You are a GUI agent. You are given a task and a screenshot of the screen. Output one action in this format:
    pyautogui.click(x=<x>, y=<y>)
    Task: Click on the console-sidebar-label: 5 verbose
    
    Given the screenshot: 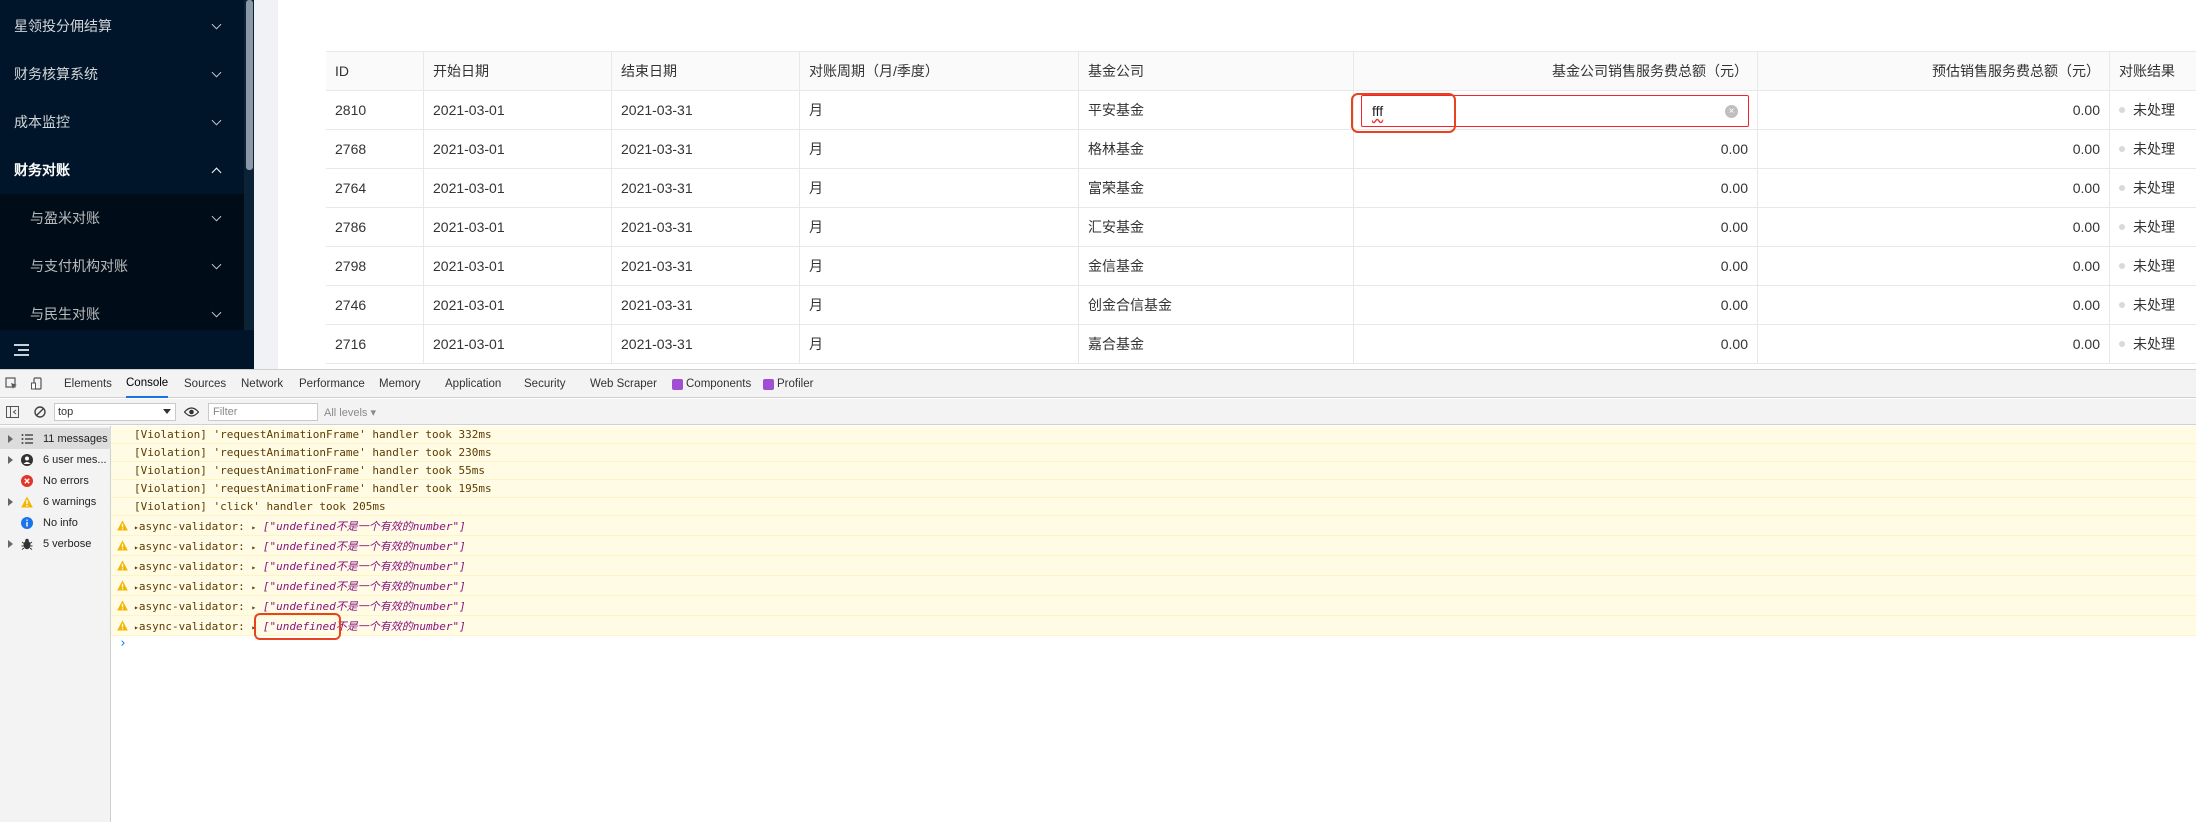 What is the action you would take?
    pyautogui.click(x=67, y=543)
    